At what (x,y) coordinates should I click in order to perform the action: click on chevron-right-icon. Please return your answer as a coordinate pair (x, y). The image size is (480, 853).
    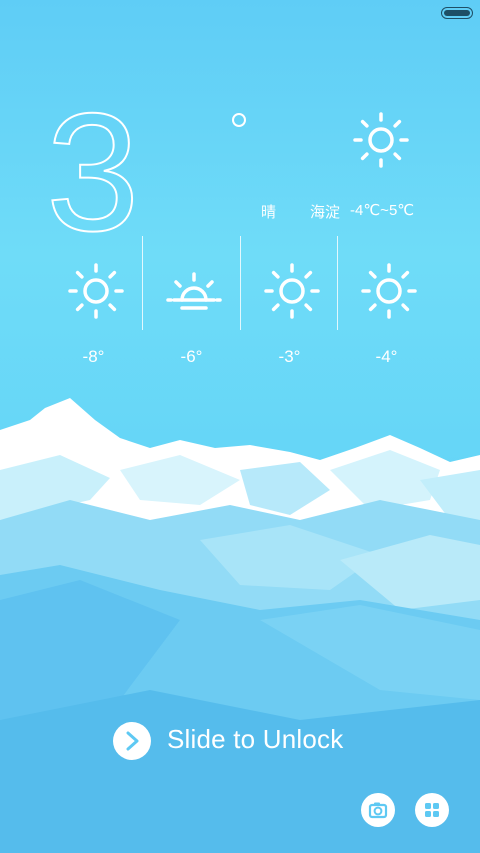
    Looking at the image, I should click on (132, 741).